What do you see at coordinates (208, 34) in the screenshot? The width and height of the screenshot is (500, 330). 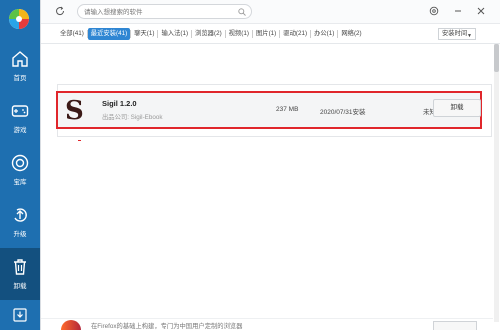 I see `tab-browser: 浏览器(2)` at bounding box center [208, 34].